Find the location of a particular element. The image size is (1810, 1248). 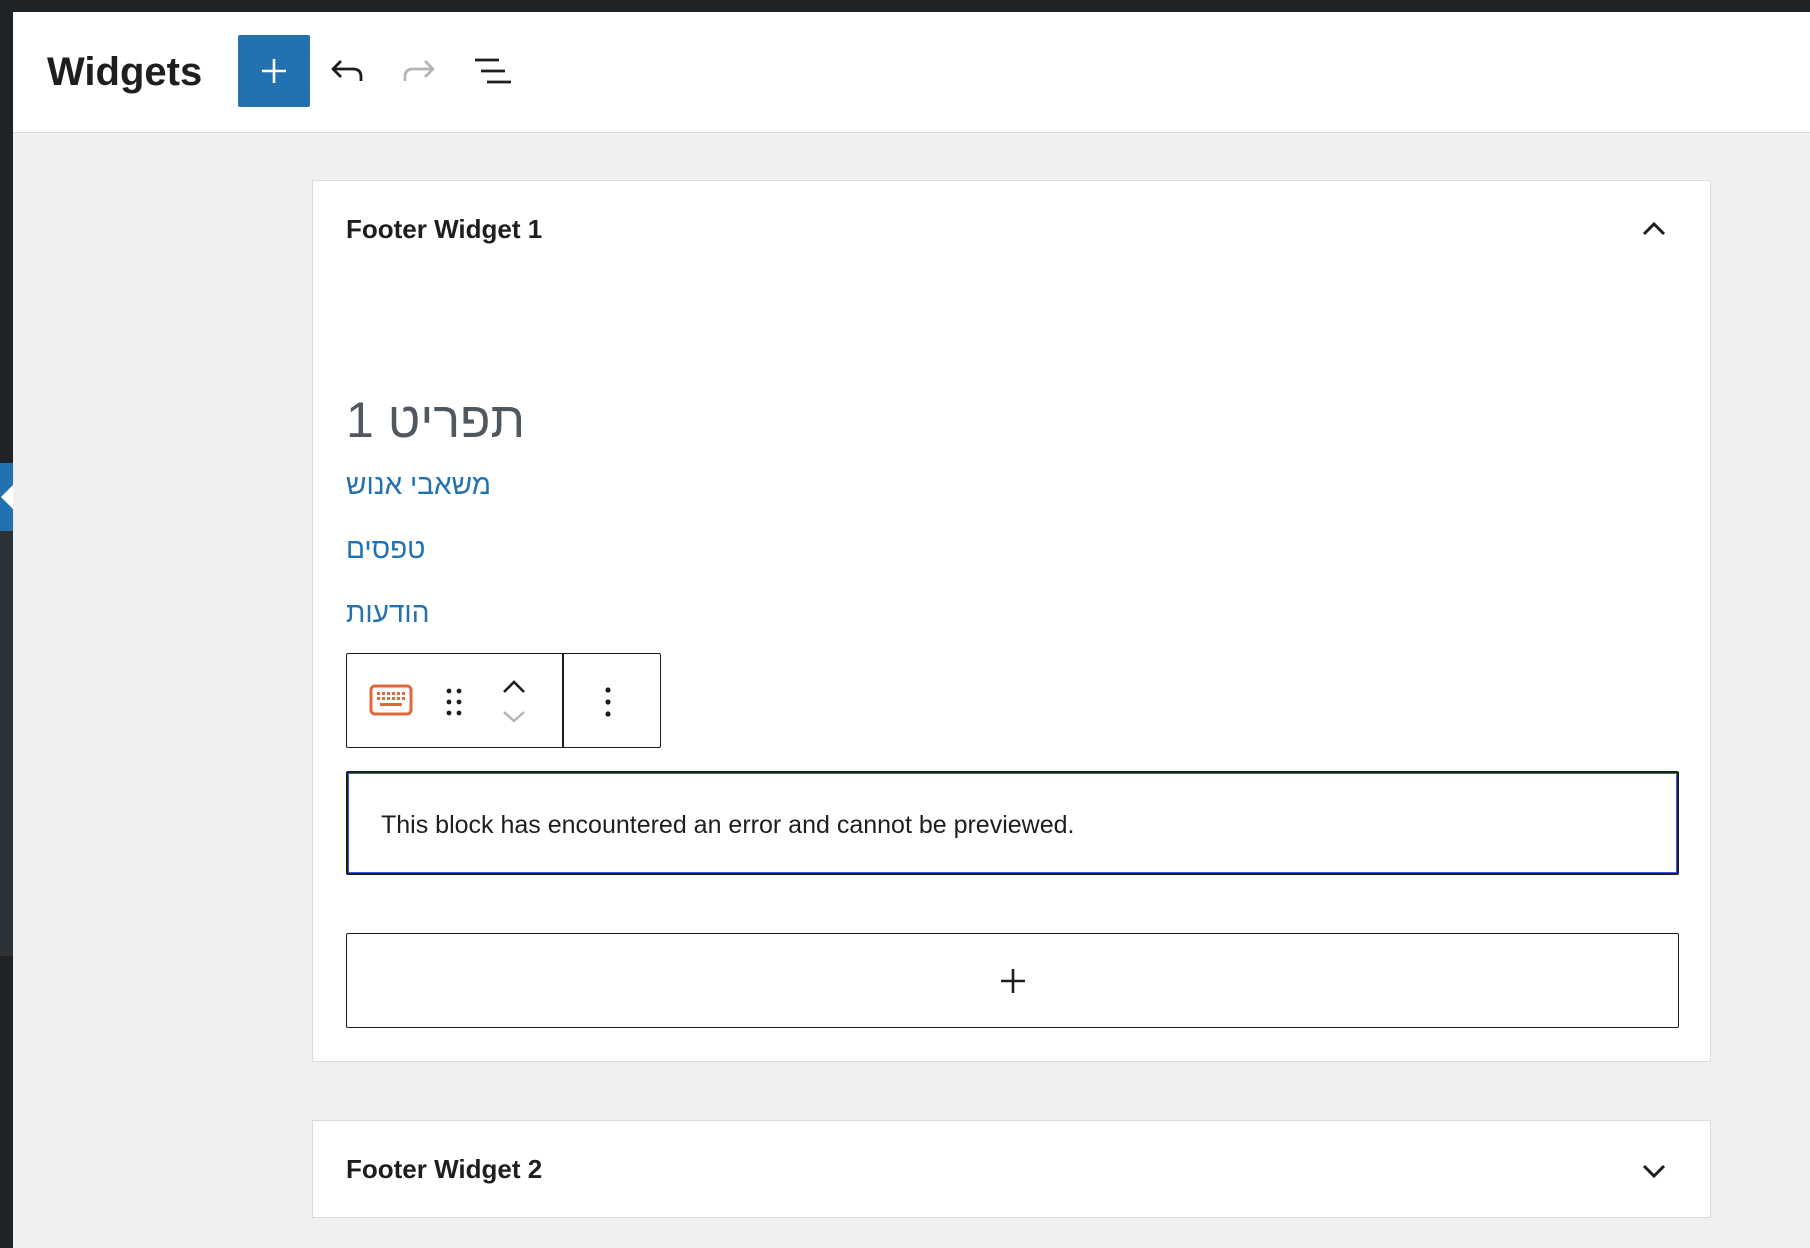

menu-link: טפסים is located at coordinates (385, 549).